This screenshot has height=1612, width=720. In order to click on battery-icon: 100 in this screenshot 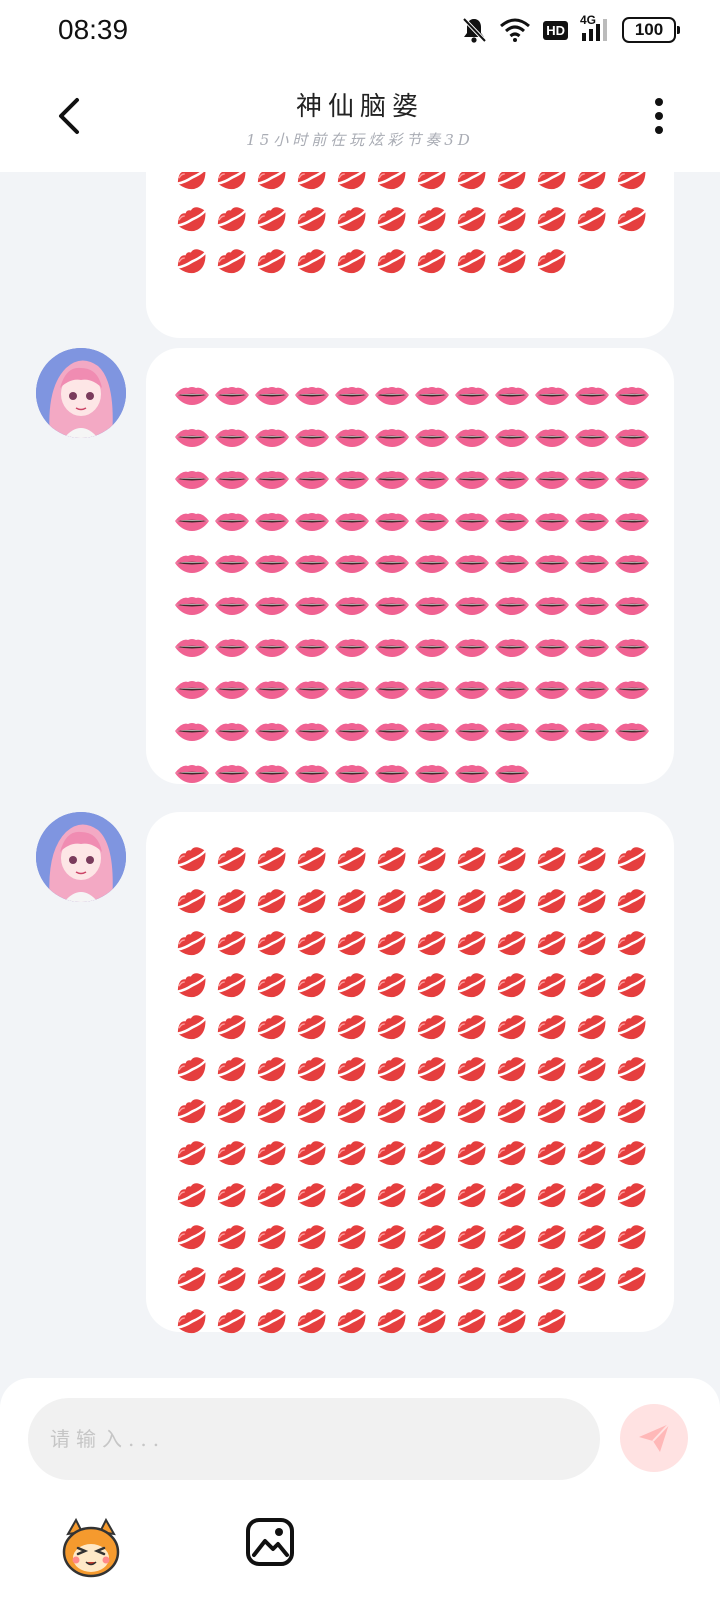, I will do `click(651, 30)`.